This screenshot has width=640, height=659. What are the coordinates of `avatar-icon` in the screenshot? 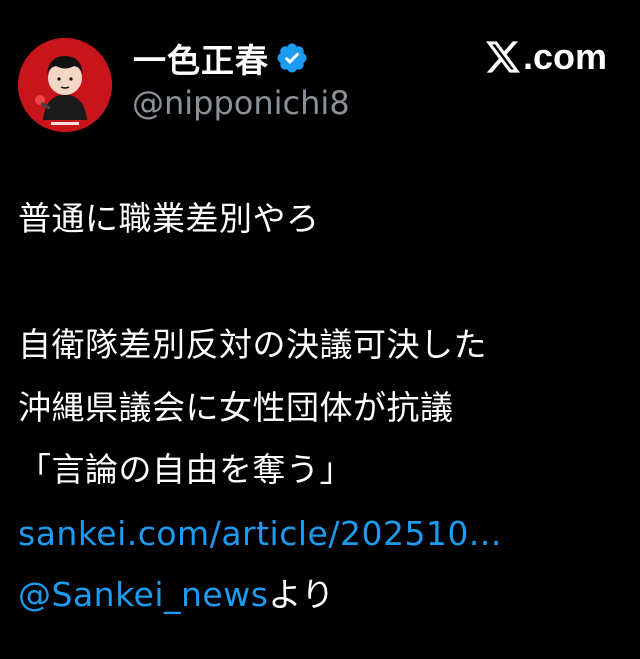 It's located at (65, 85).